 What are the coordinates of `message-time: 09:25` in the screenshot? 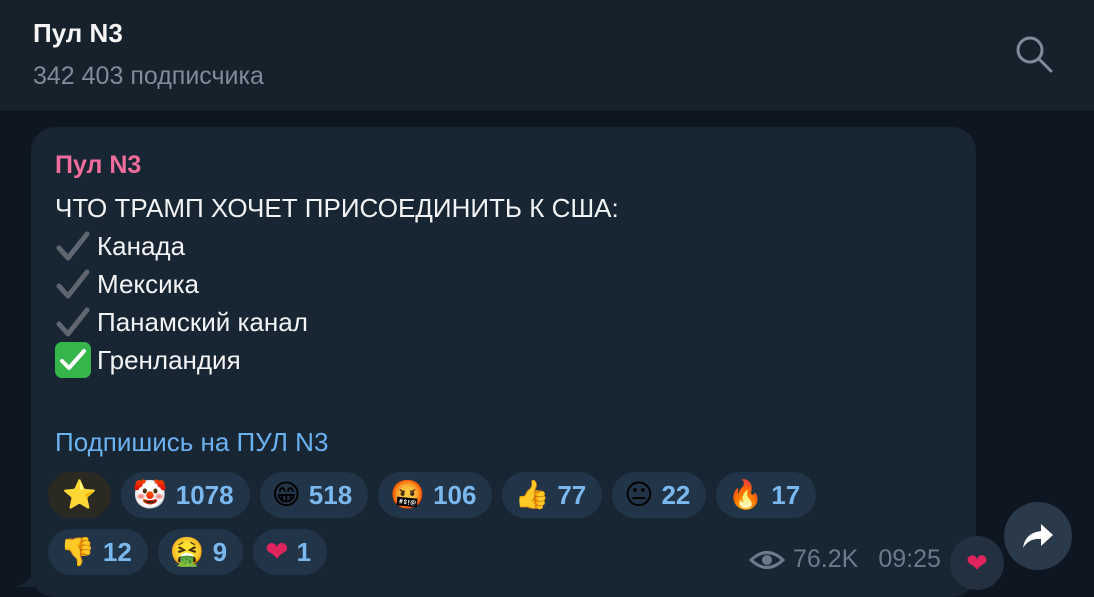 It's located at (909, 559).